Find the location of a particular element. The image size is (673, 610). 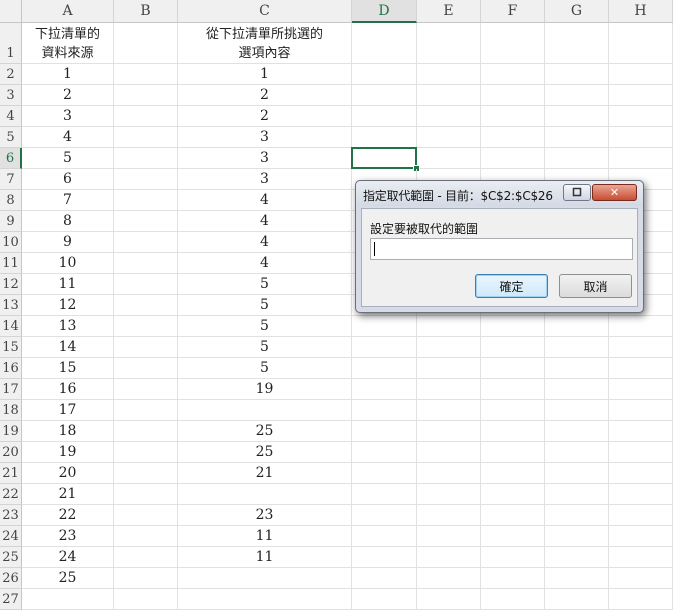

cell-a12: 11 is located at coordinates (68, 284).